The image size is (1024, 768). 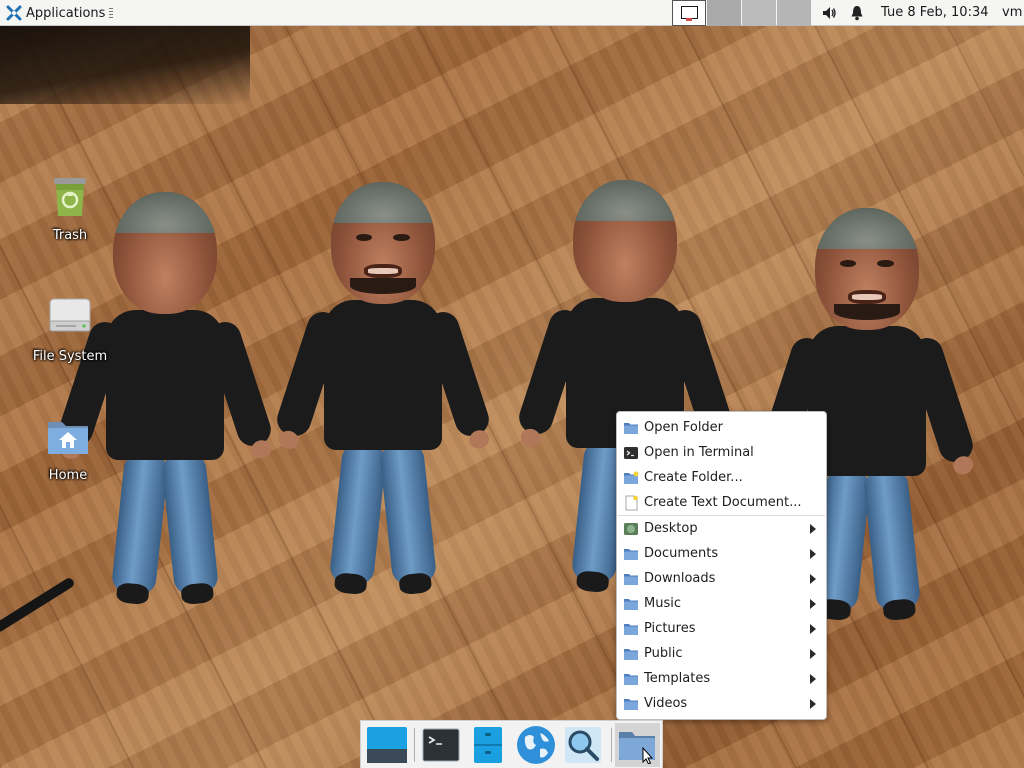 What do you see at coordinates (70, 197) in the screenshot?
I see `trash-icon` at bounding box center [70, 197].